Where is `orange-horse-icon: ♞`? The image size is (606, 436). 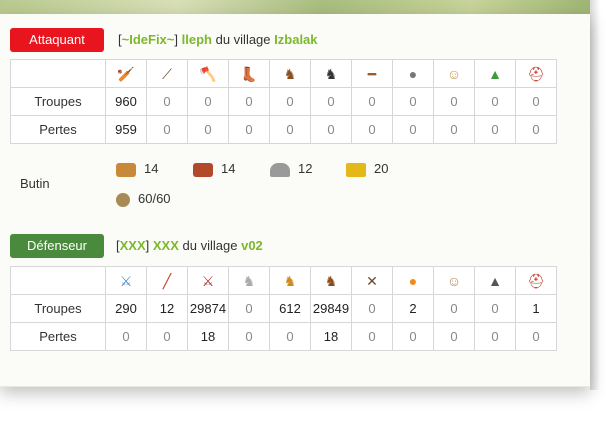 orange-horse-icon: ♞ is located at coordinates (290, 280).